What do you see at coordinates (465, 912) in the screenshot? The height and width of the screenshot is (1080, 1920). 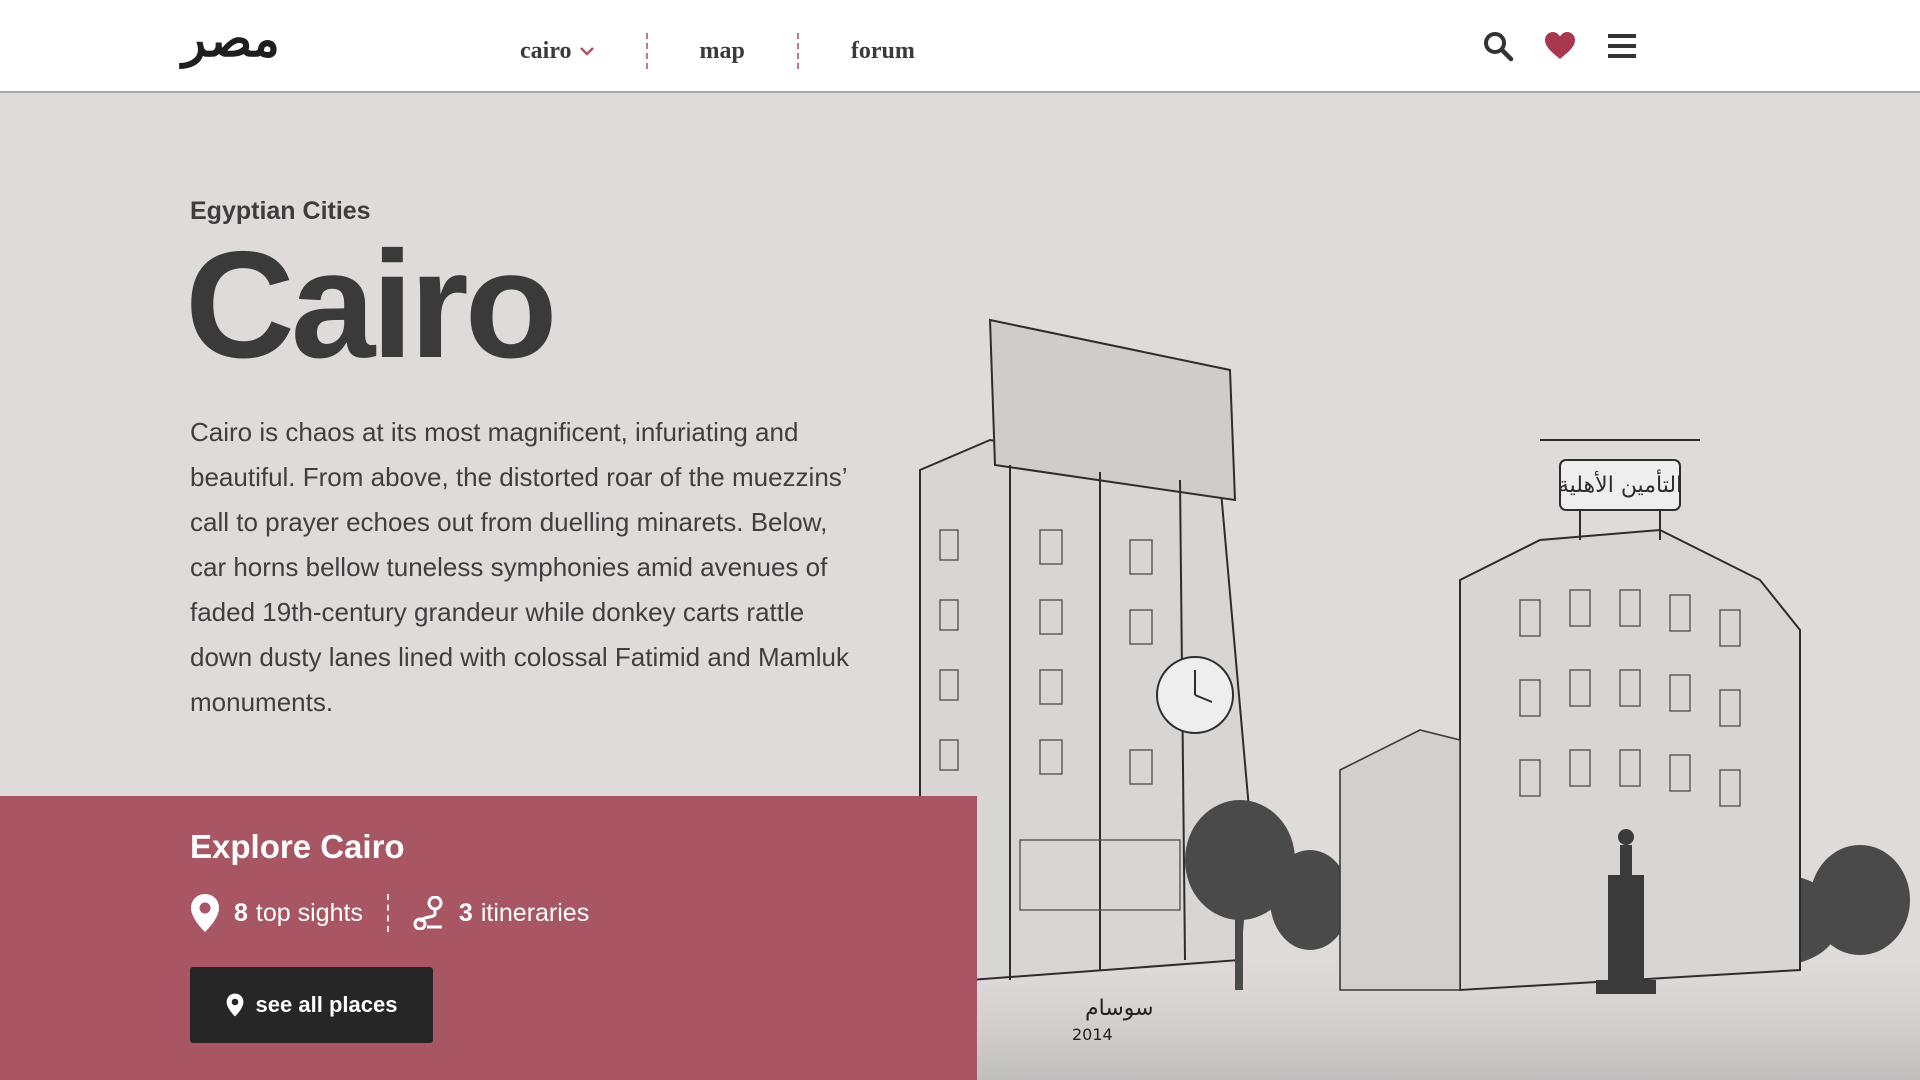 I see `itineraries-count: 3` at bounding box center [465, 912].